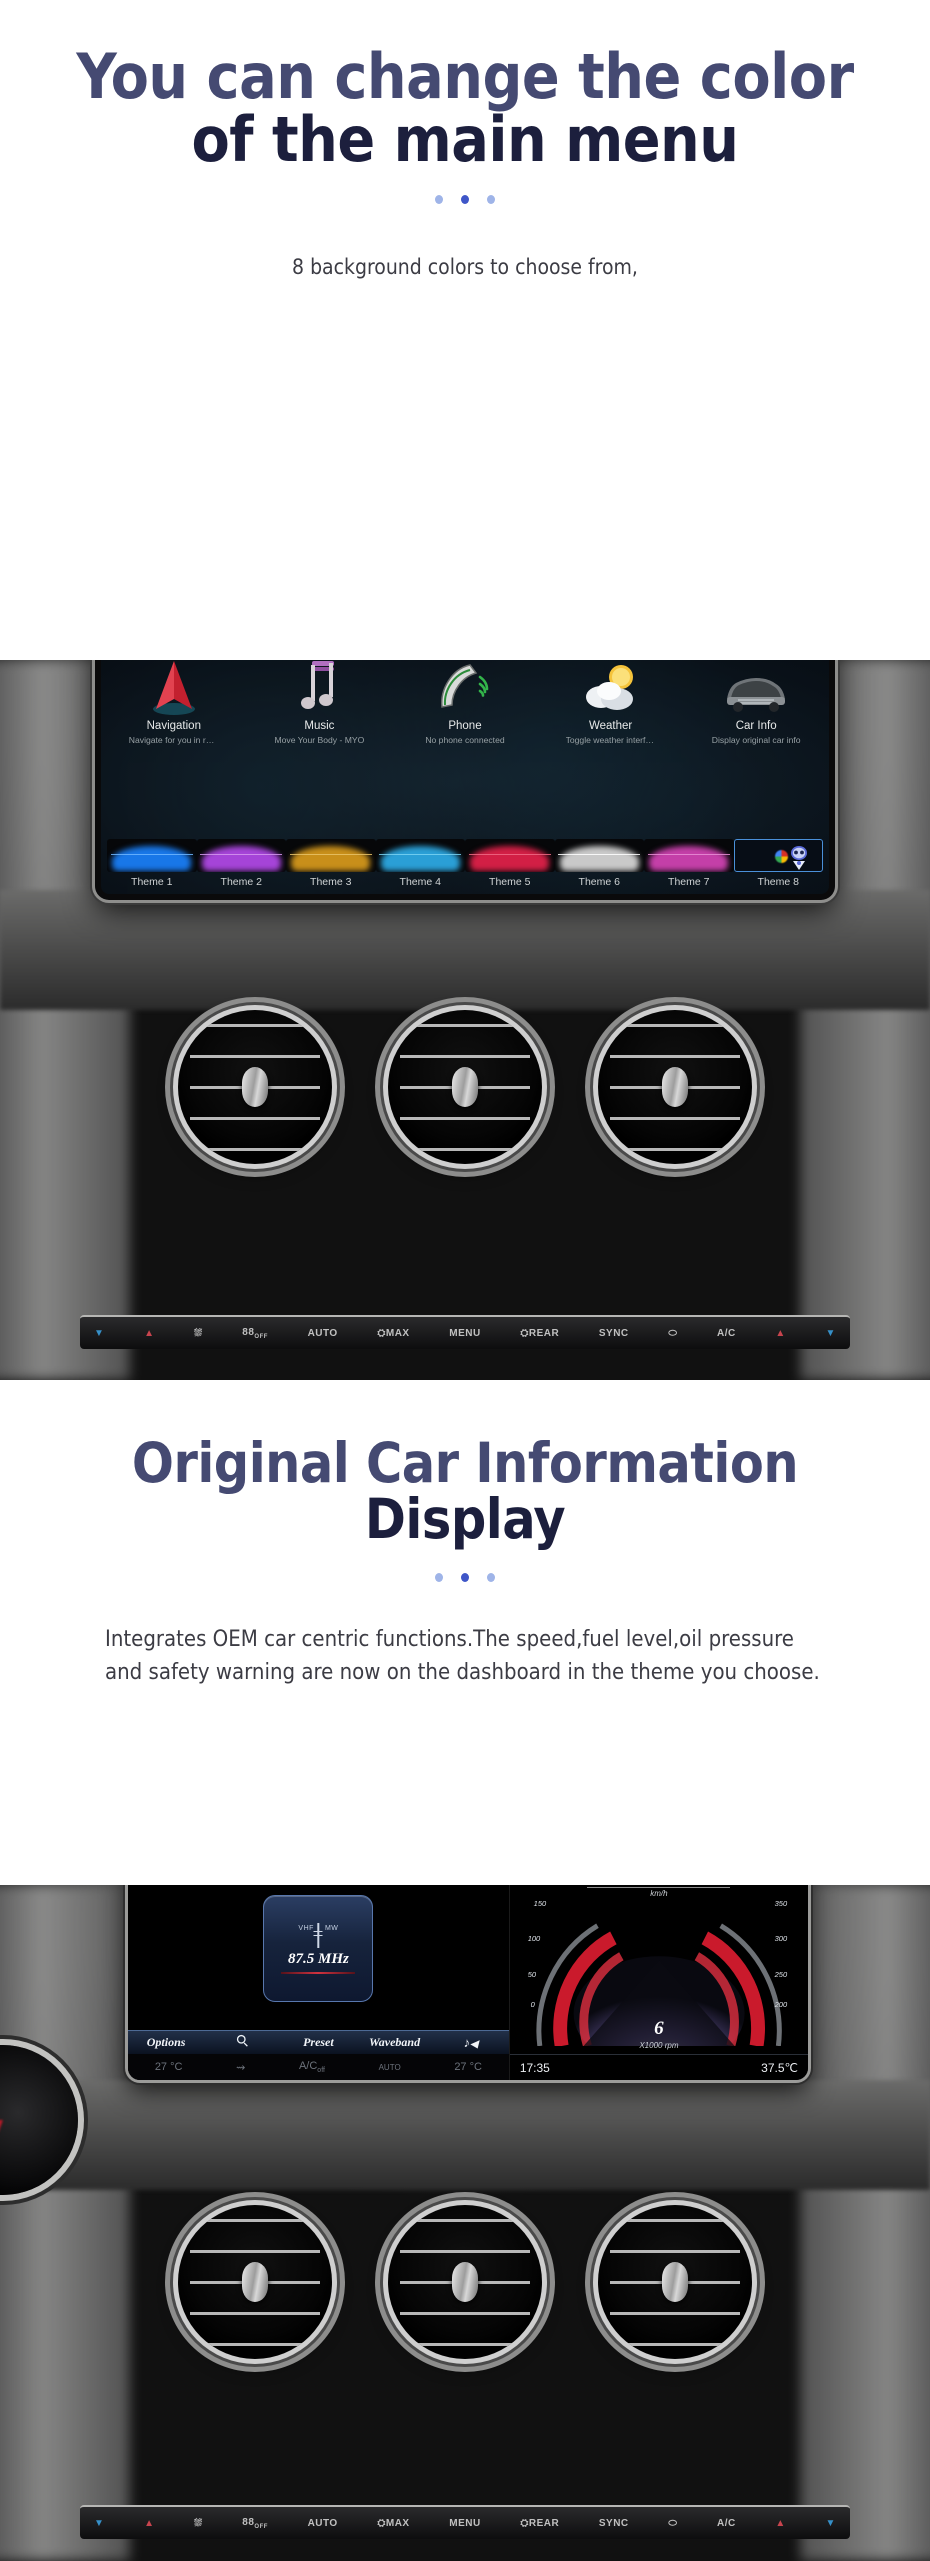  Describe the element at coordinates (756, 740) in the screenshot. I see `app-description: Display original car info` at that location.